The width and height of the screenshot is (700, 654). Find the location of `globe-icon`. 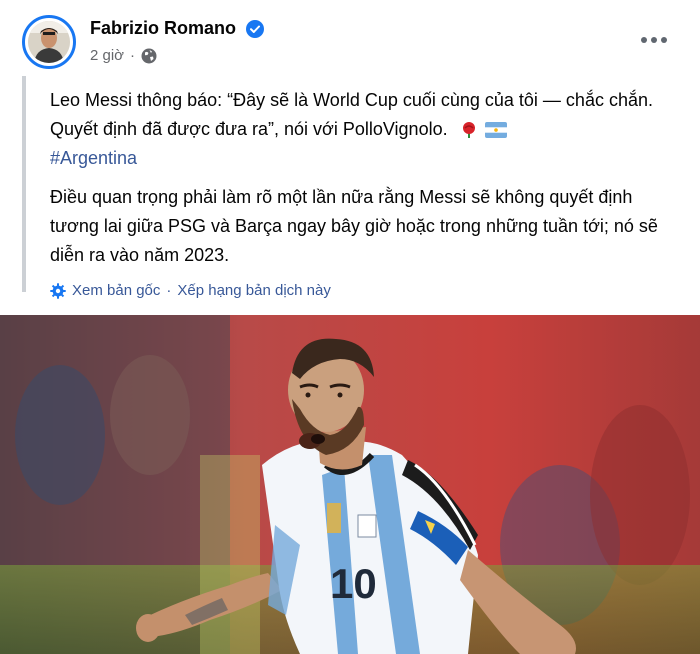

globe-icon is located at coordinates (149, 55).